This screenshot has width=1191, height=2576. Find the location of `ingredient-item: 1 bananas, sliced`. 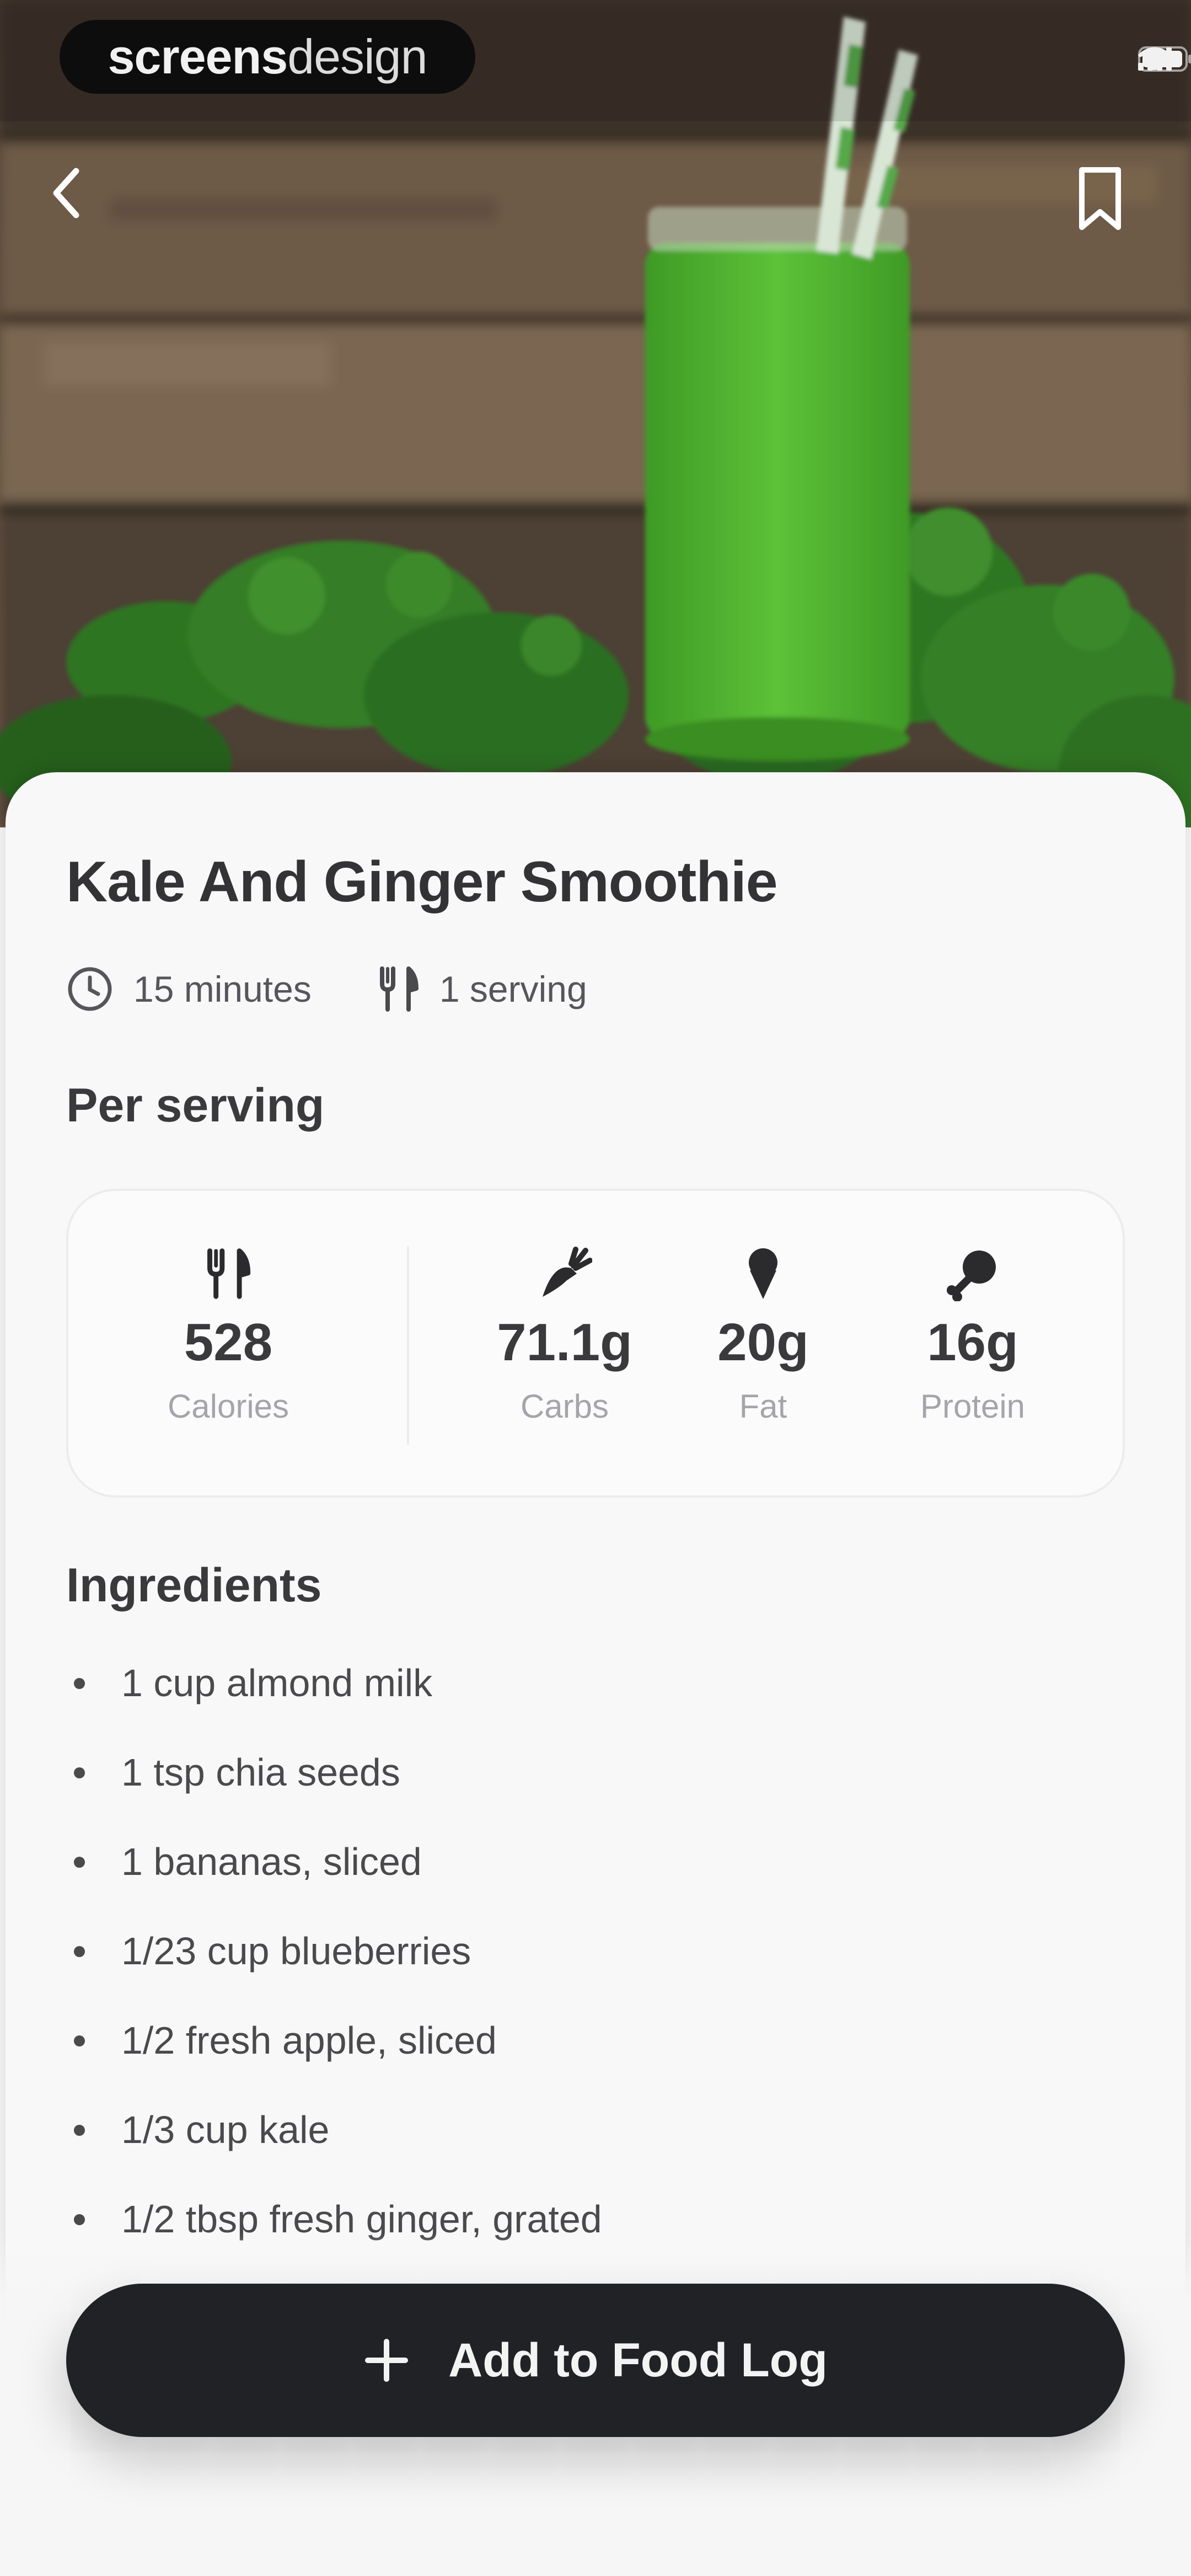

ingredient-item: 1 bananas, sliced is located at coordinates (334, 1861).